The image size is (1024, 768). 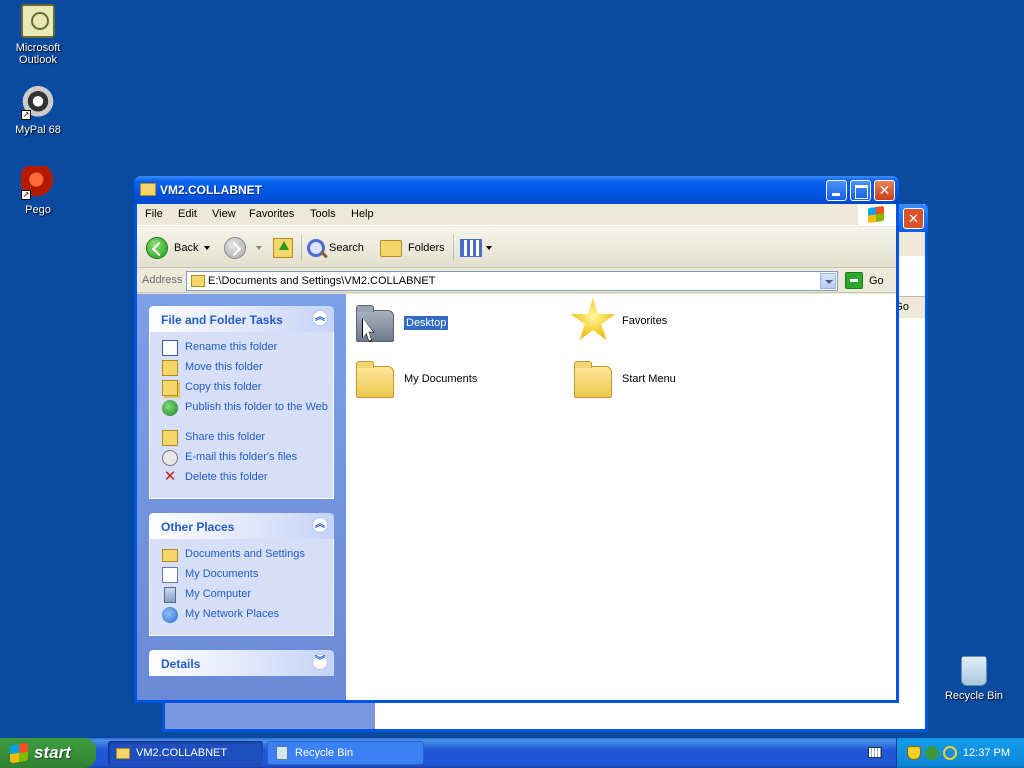 I want to click on views-button, so click(x=476, y=248).